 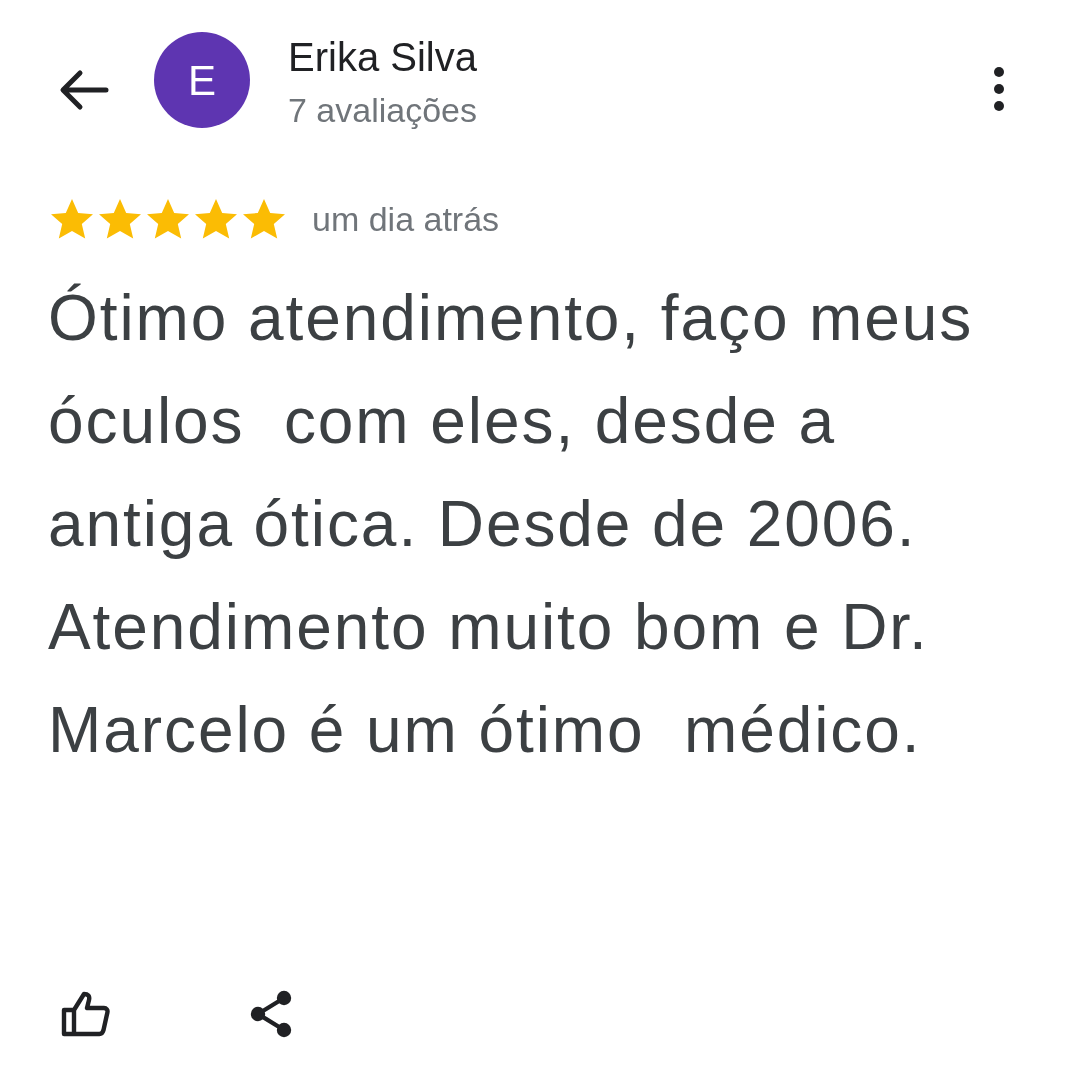 What do you see at coordinates (383, 110) in the screenshot?
I see `review-count: 7 avaliações` at bounding box center [383, 110].